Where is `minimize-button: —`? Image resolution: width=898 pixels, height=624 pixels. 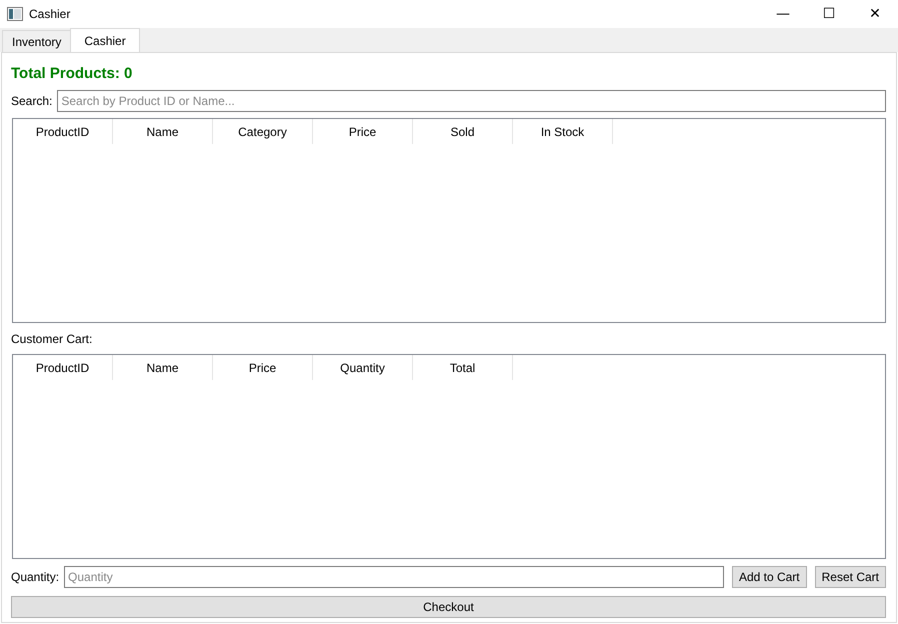 minimize-button: — is located at coordinates (783, 14).